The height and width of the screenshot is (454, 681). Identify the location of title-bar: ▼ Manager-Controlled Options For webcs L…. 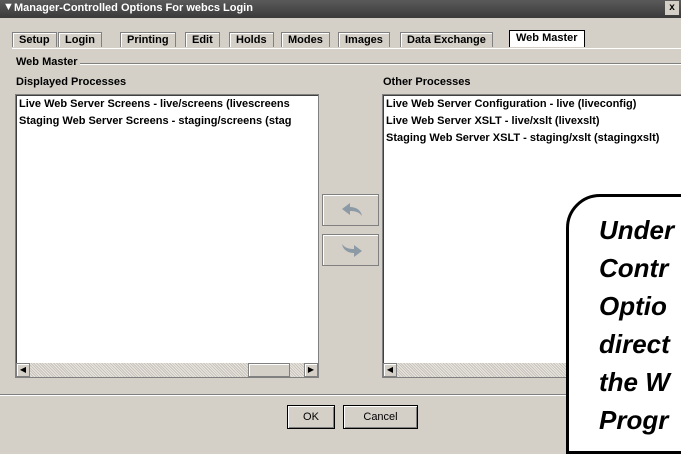
(340, 9).